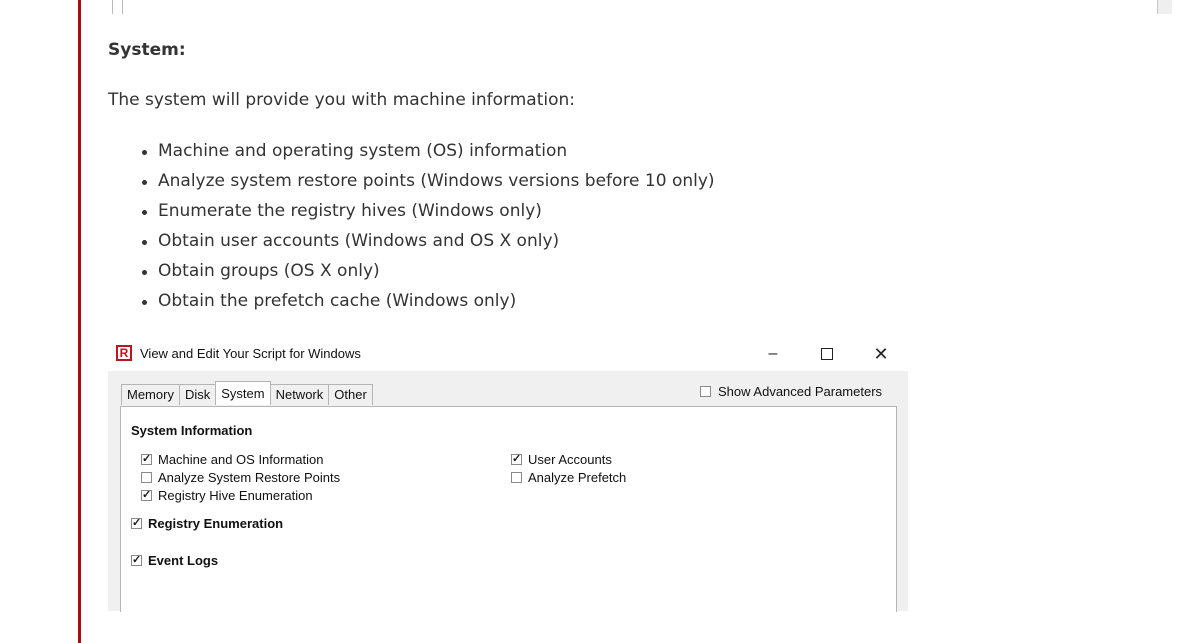  Describe the element at coordinates (881, 354) in the screenshot. I see `close-button: ✕` at that location.